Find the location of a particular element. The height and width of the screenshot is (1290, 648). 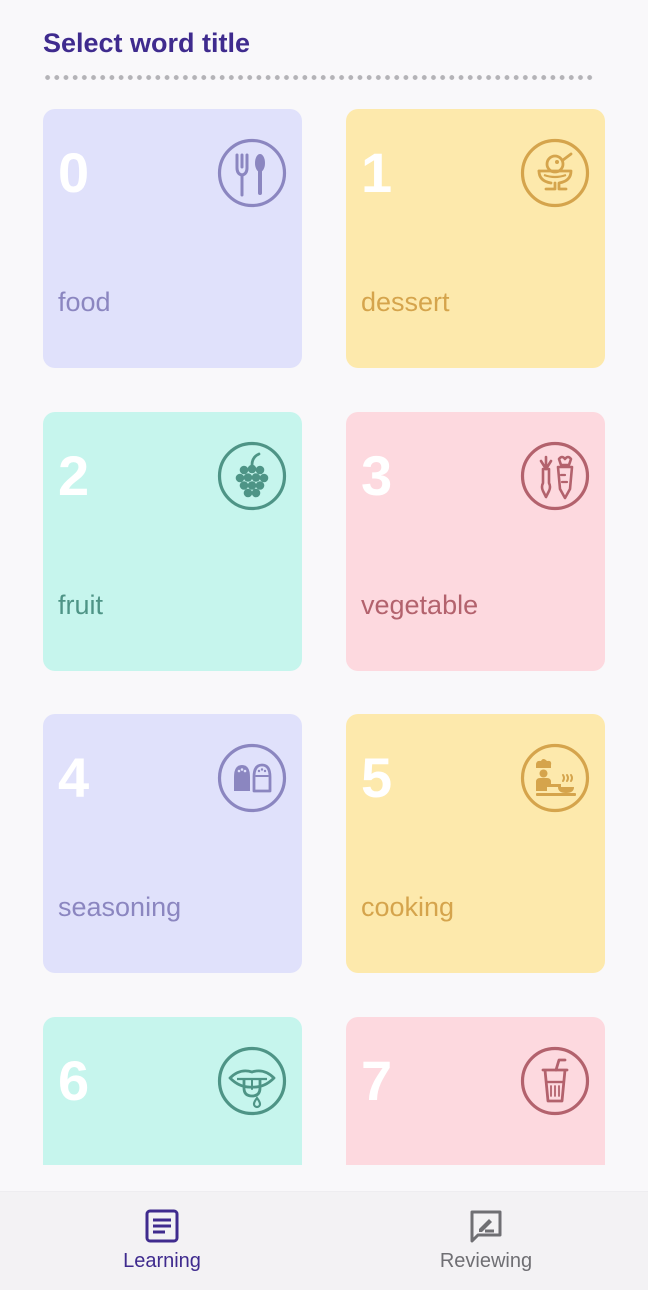

page-title: Select word title is located at coordinates (147, 43).